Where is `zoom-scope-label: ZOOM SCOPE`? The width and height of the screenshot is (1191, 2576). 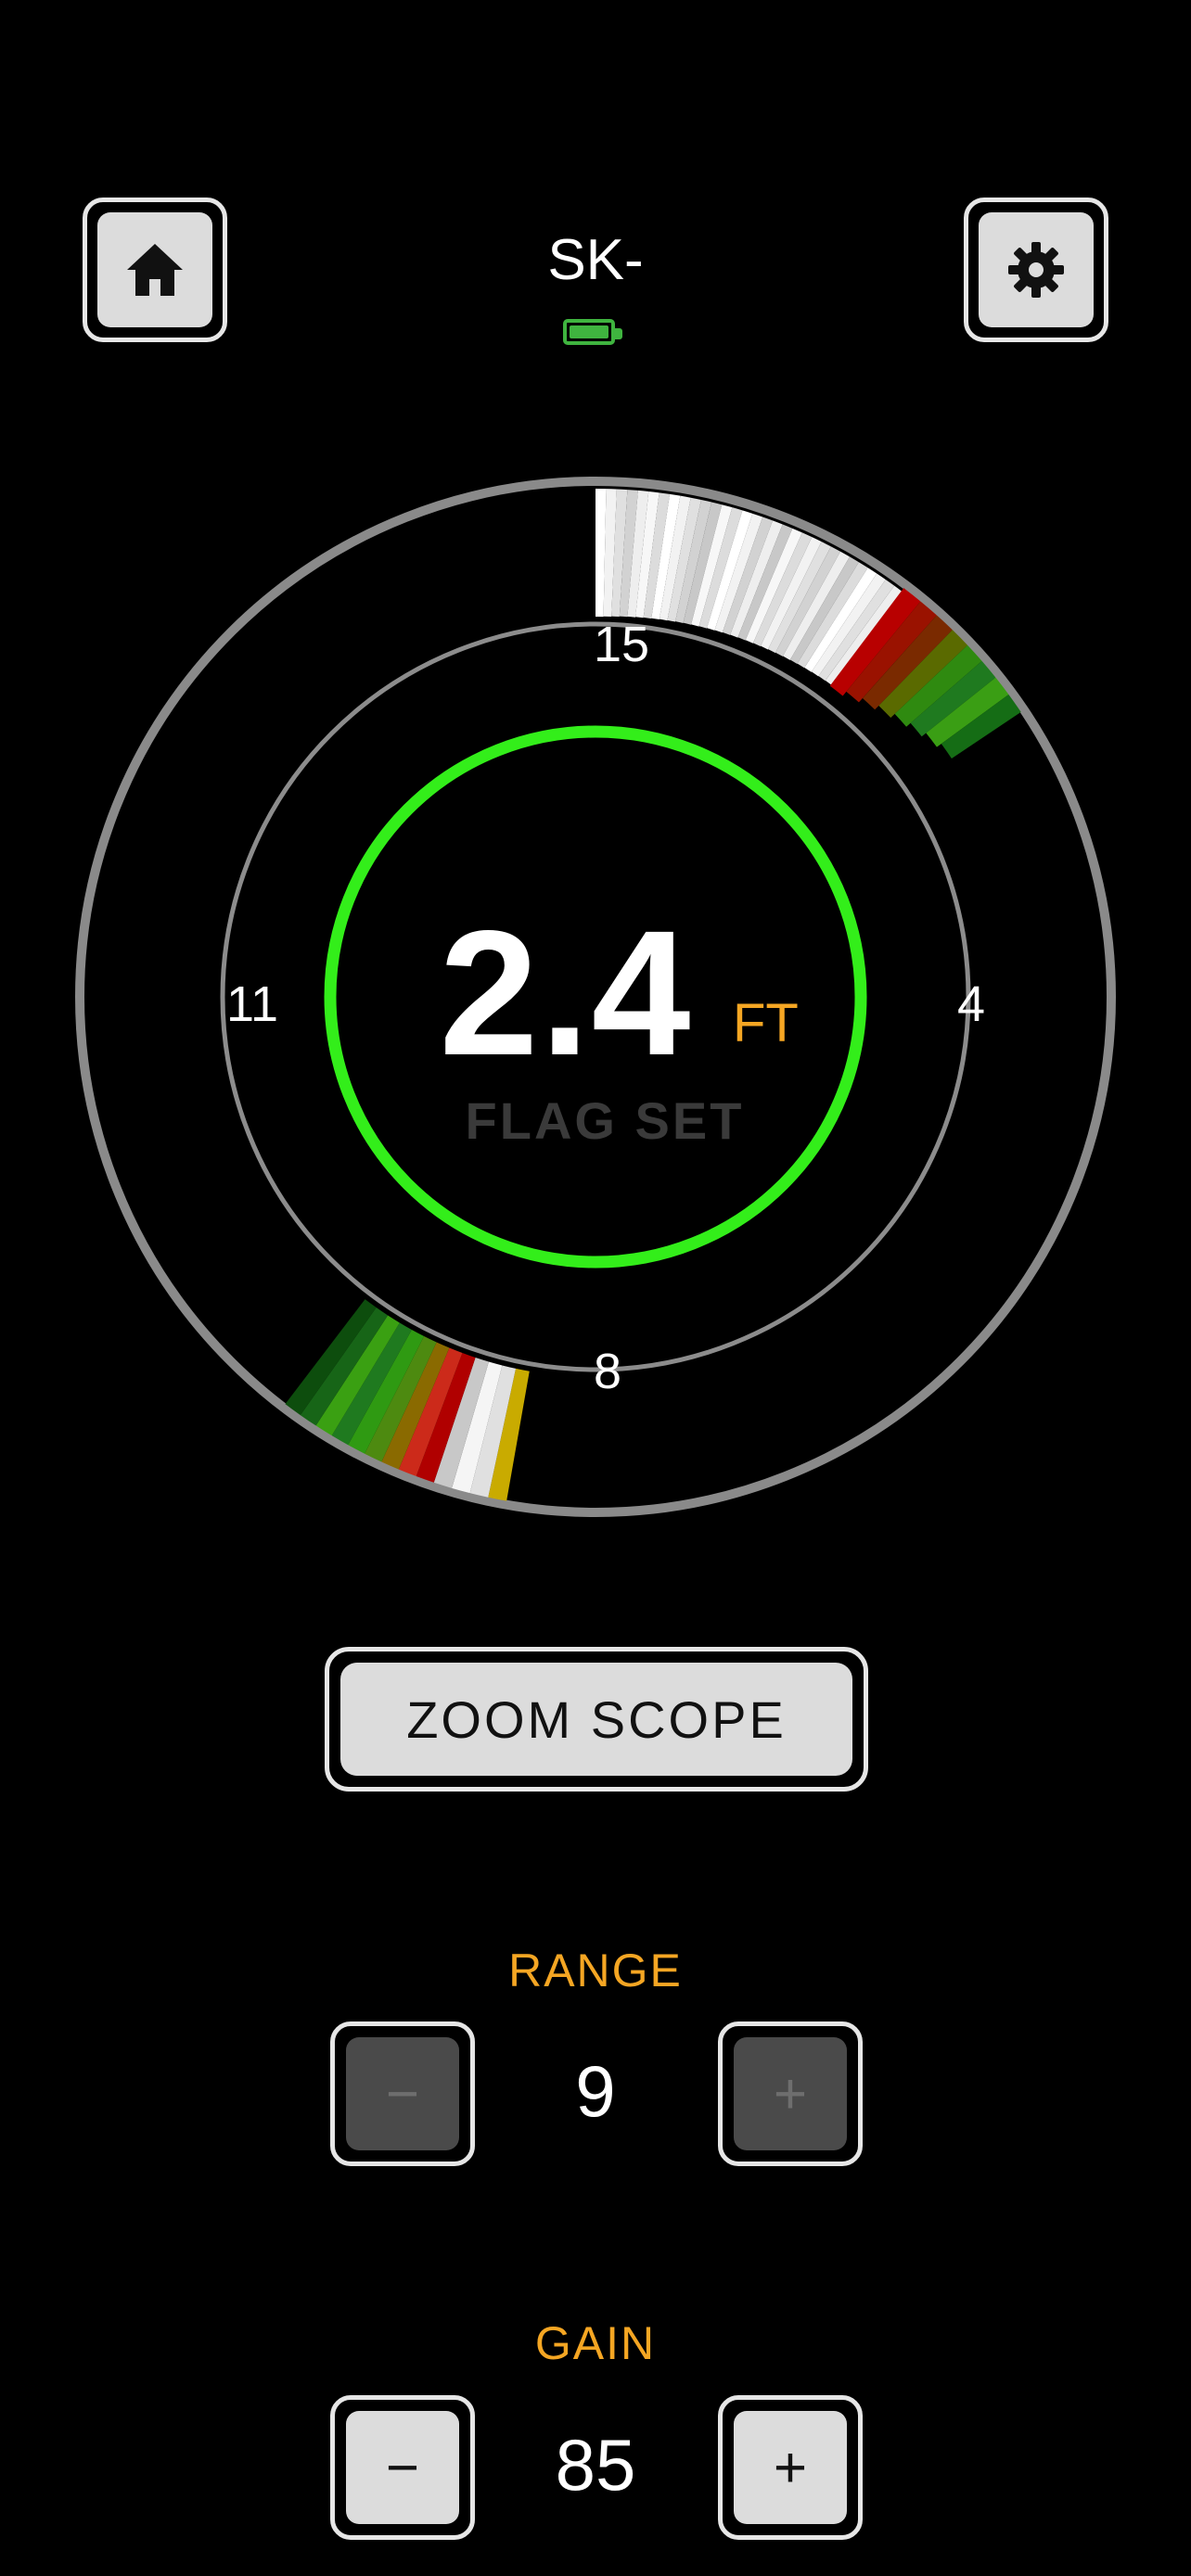
zoom-scope-label: ZOOM SCOPE is located at coordinates (596, 1719).